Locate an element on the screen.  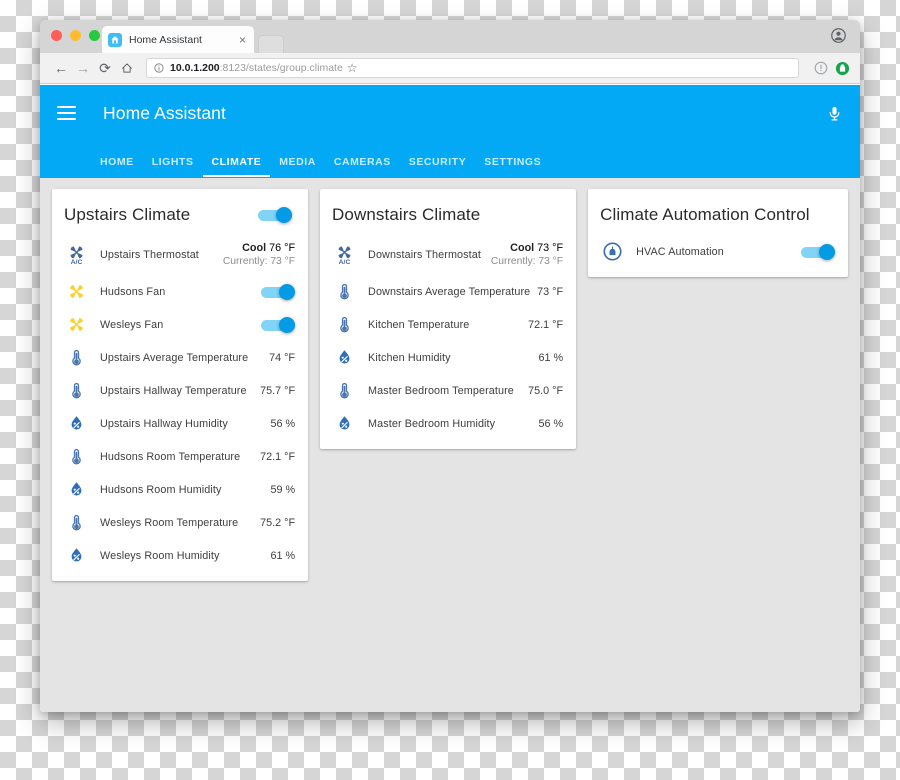
entity-row: Hudsons Room Temperature 72.1 °F is located at coordinates (180, 456).